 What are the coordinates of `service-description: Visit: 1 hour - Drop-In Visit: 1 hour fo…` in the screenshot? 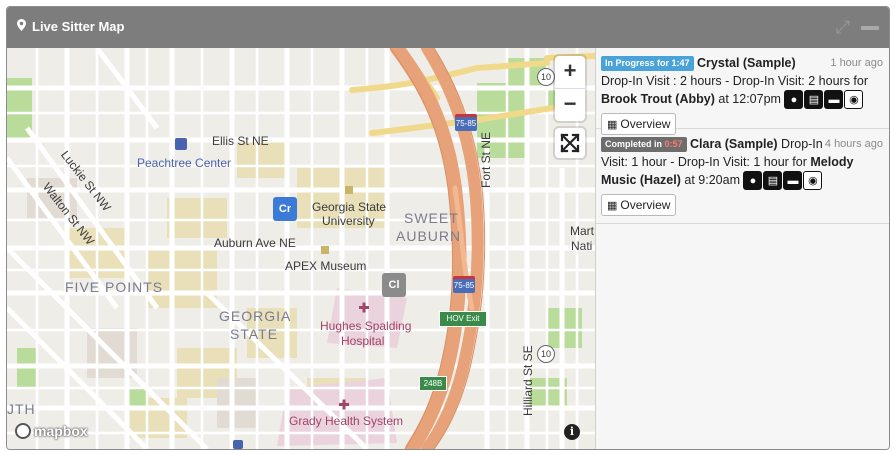 It's located at (704, 162).